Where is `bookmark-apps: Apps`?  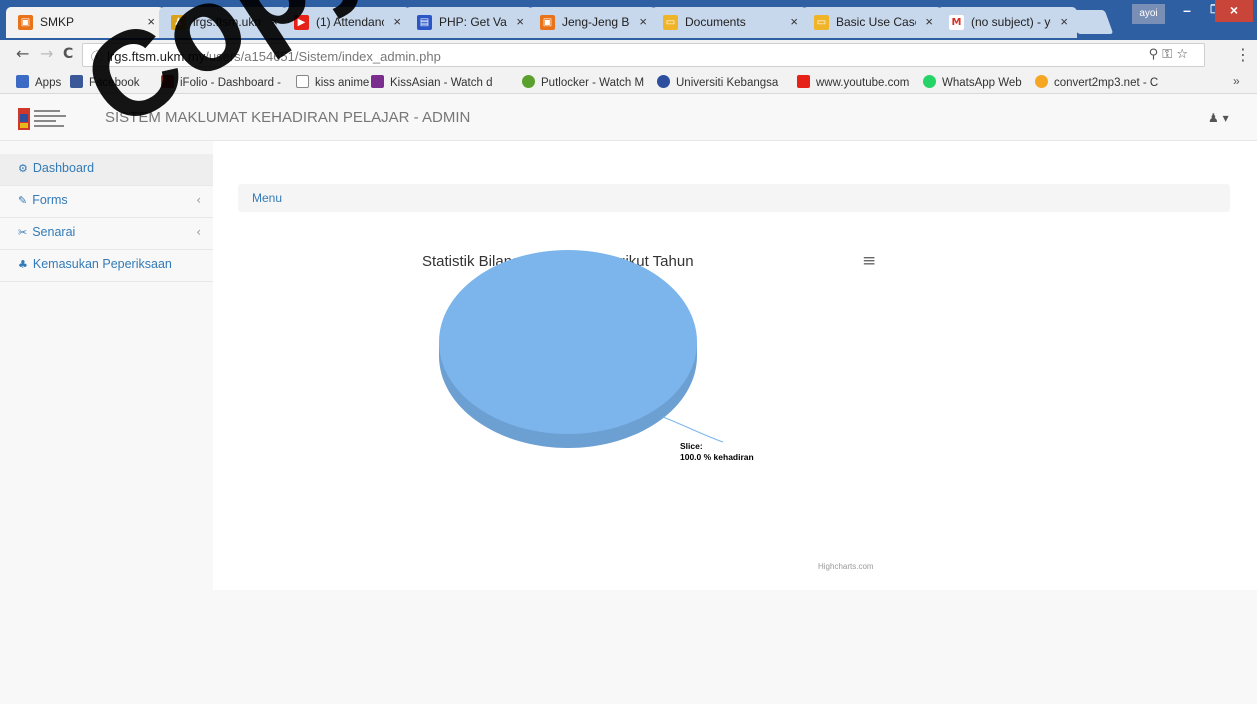
bookmark-apps: Apps is located at coordinates (38, 82).